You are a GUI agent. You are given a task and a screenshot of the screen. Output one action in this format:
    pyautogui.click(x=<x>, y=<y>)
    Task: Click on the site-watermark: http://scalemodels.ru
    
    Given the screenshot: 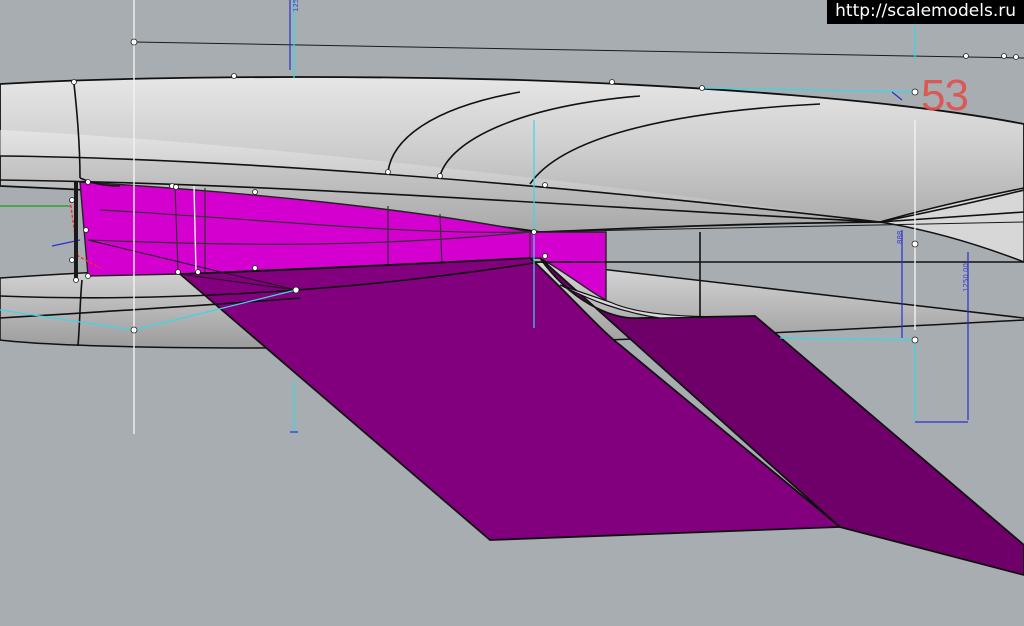 What is the action you would take?
    pyautogui.click(x=925, y=12)
    